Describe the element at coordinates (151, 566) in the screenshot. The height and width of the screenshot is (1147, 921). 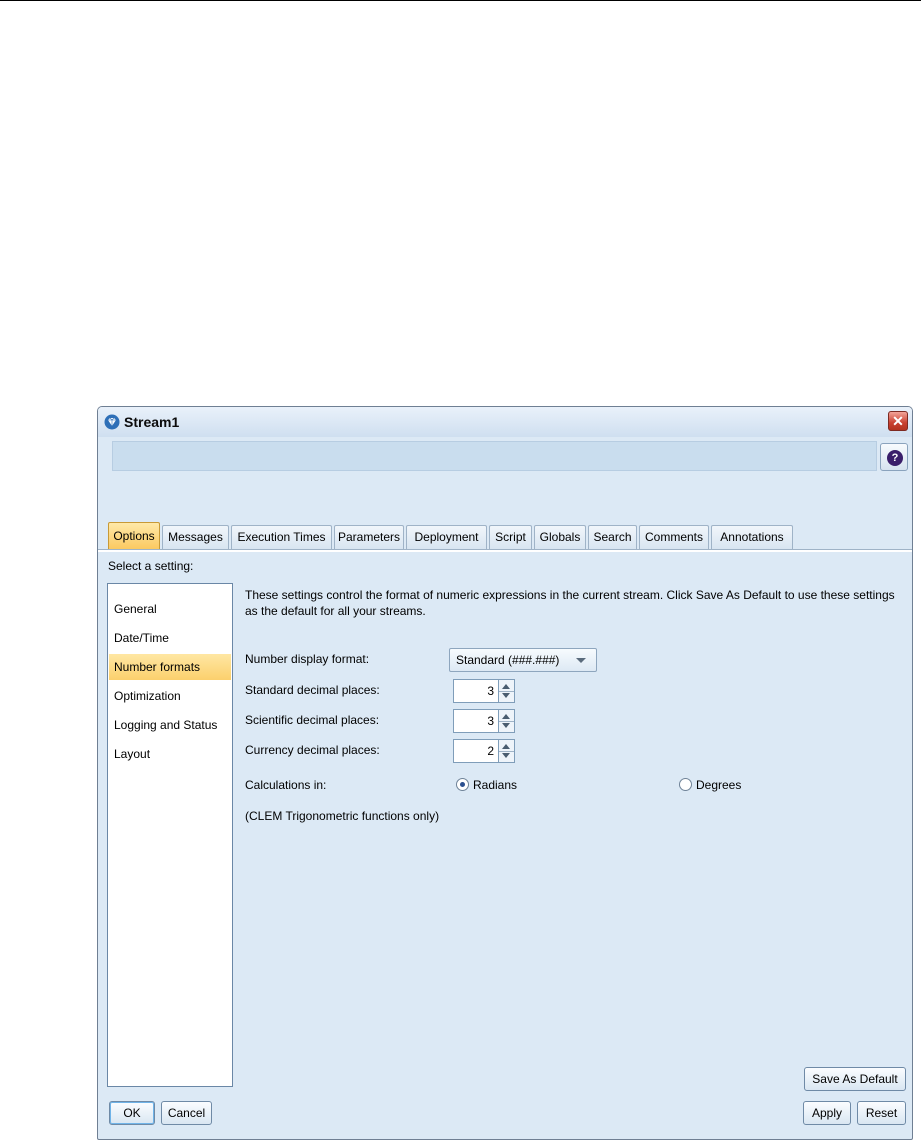
I see `select-setting-label: Select a setting:` at that location.